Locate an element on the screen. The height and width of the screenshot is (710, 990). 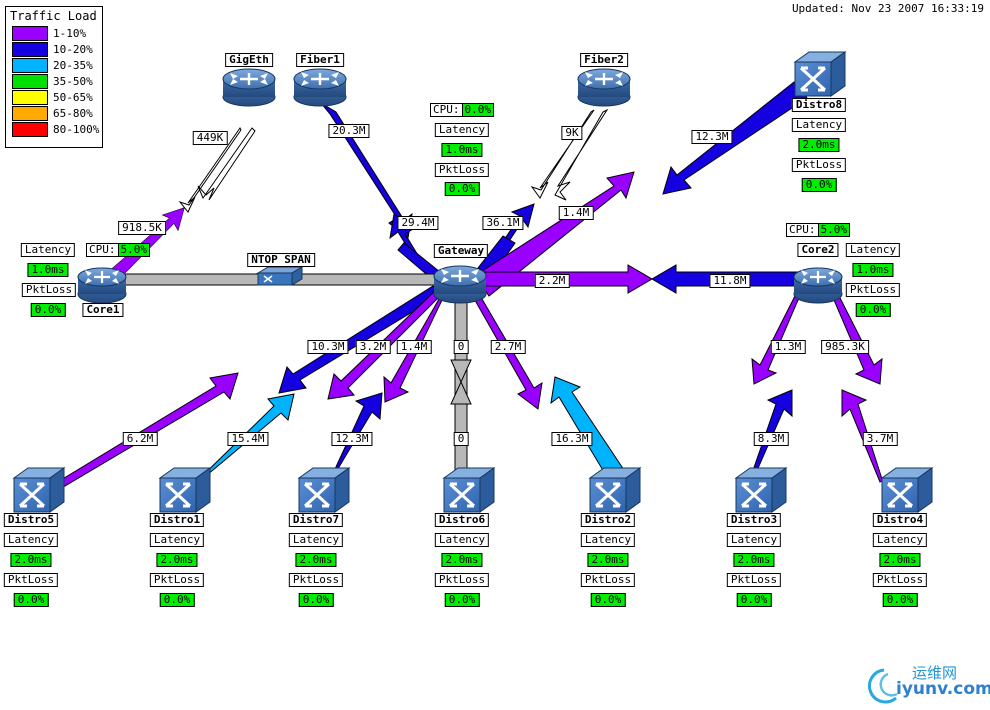
link-label-distro6-up: 0 is located at coordinates (461, 439).